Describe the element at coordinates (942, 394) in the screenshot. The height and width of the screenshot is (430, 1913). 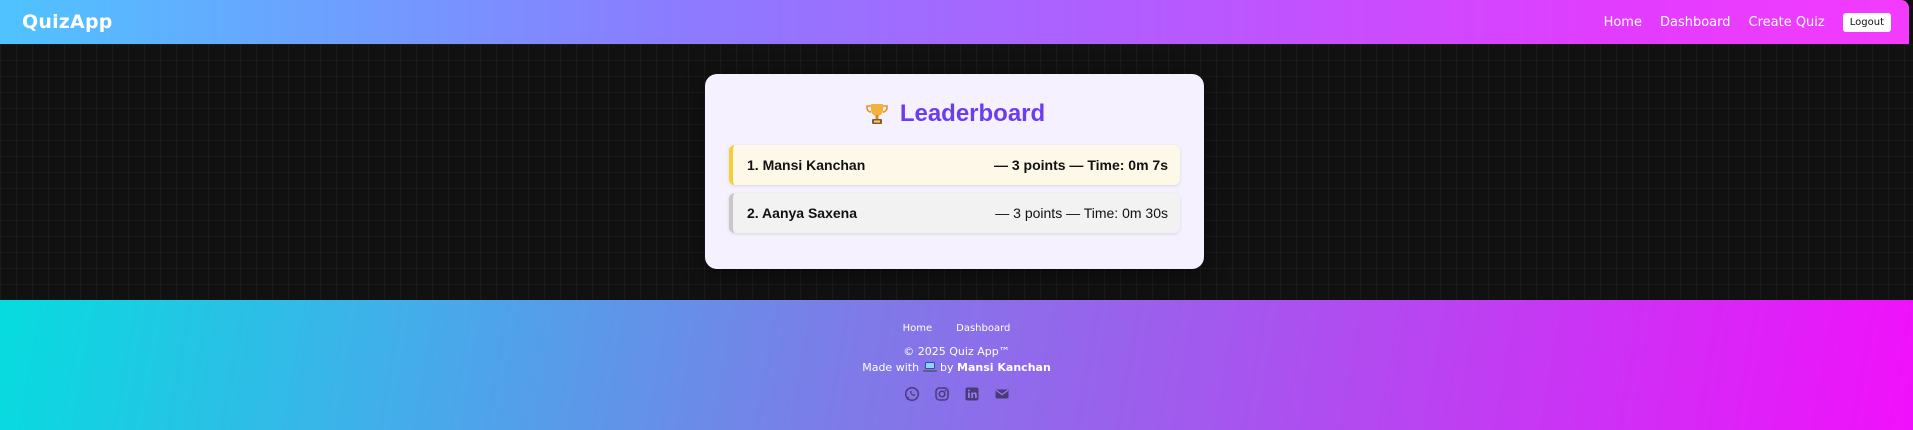
I see `instagram-icon` at that location.